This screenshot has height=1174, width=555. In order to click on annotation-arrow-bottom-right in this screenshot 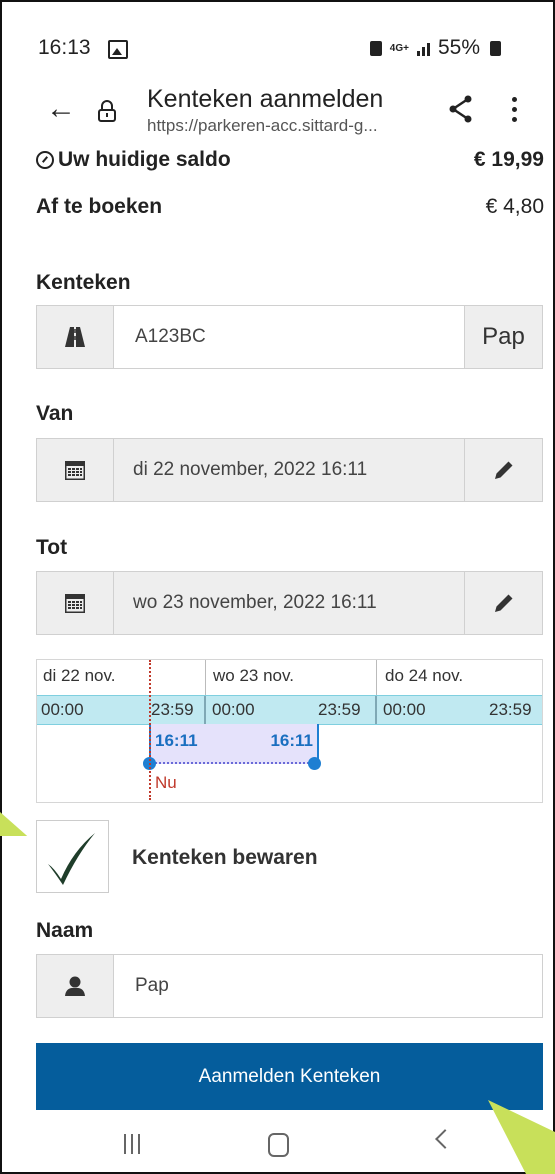, I will do `click(521, 1137)`.